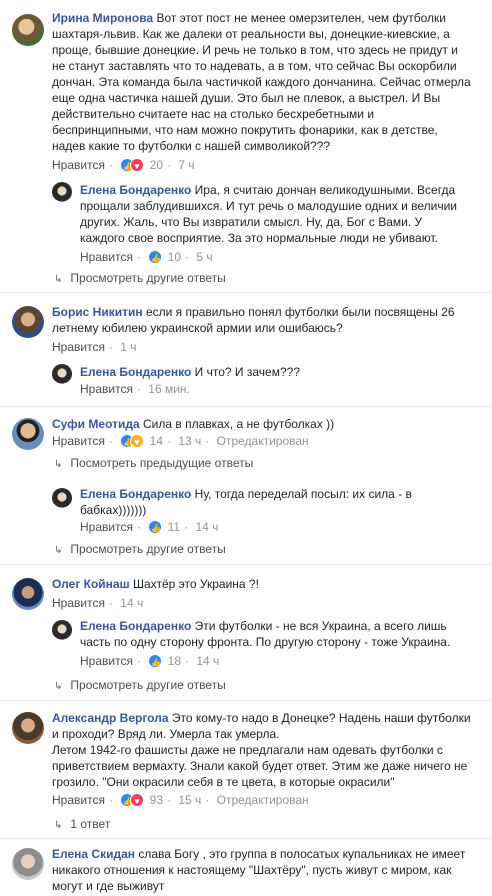 This screenshot has width=492, height=896. What do you see at coordinates (128, 347) in the screenshot?
I see `timestamp: 1 ч` at bounding box center [128, 347].